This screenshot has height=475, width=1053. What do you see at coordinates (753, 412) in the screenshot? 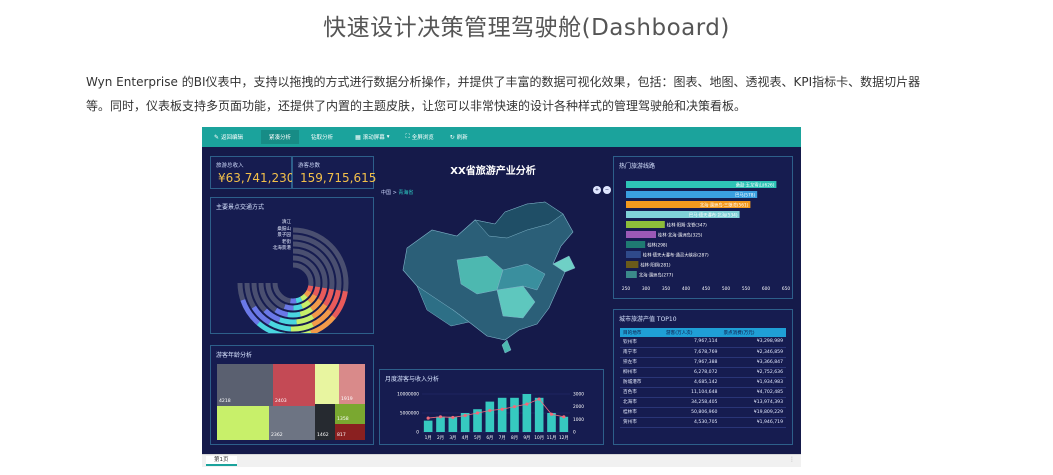
I see `table-cell: ¥19,809,229` at bounding box center [753, 412].